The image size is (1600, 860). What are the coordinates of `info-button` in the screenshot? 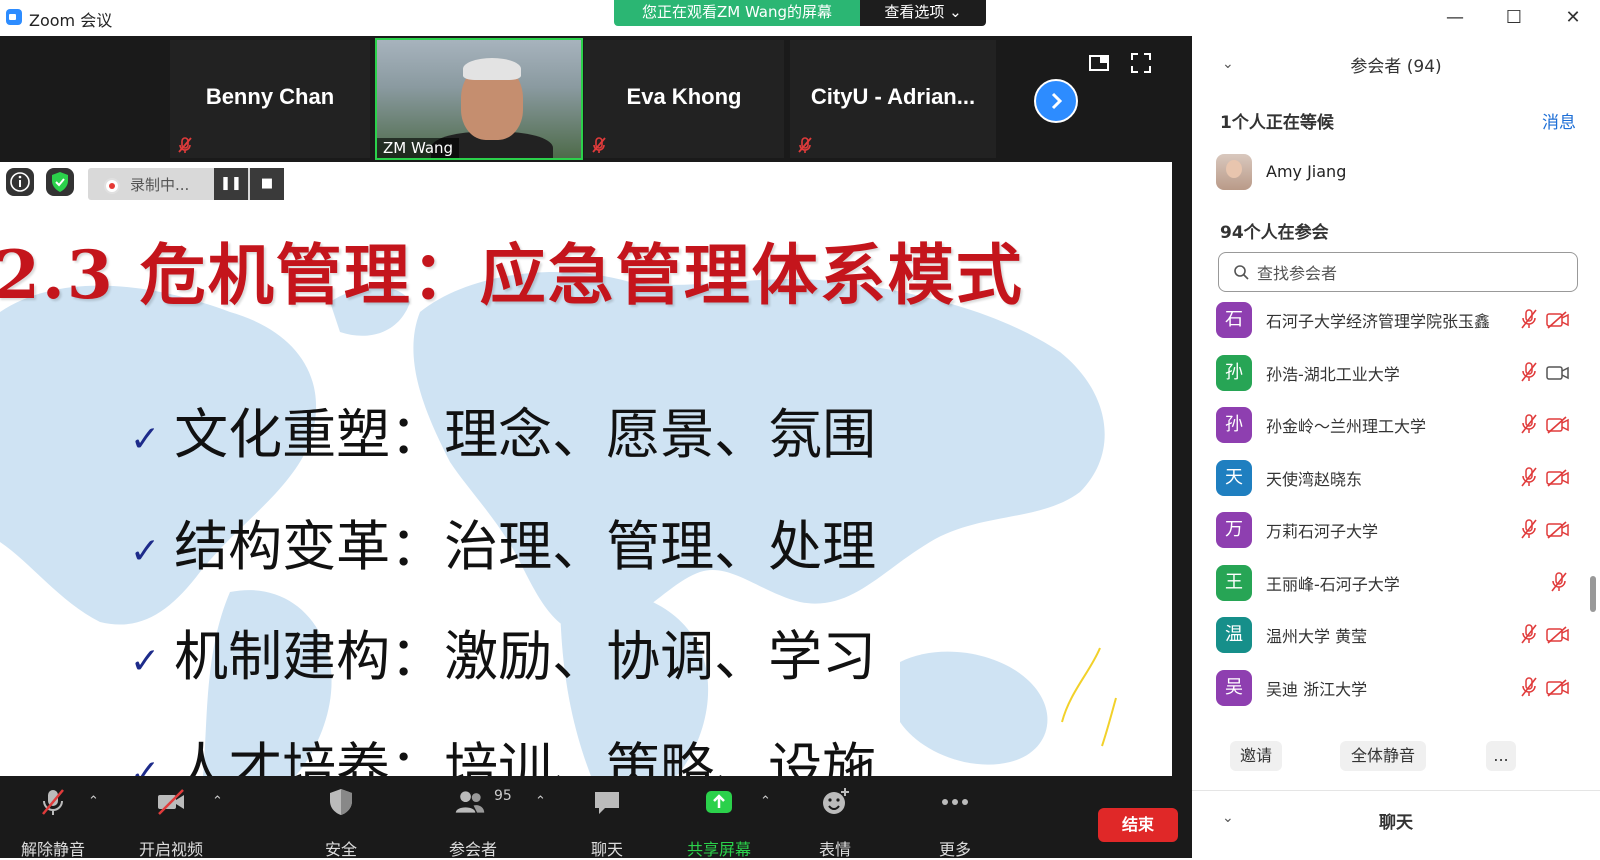 It's located at (20, 182).